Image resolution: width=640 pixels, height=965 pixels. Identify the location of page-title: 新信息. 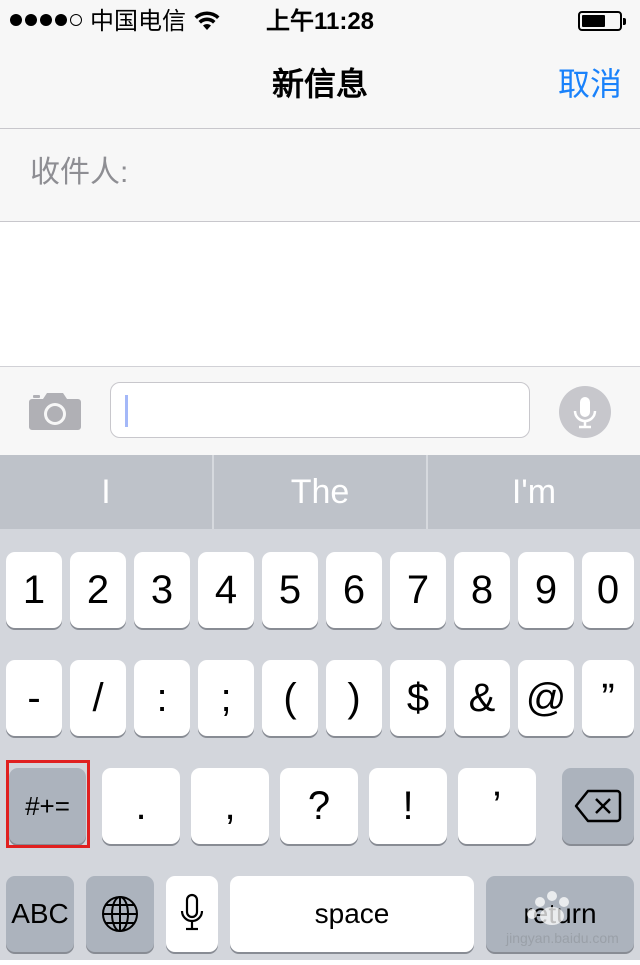
(319, 84).